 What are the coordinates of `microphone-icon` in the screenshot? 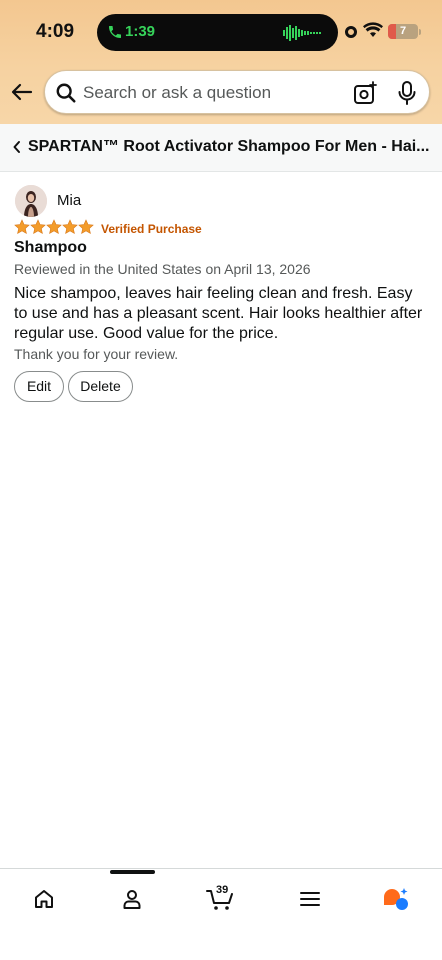 It's located at (407, 93).